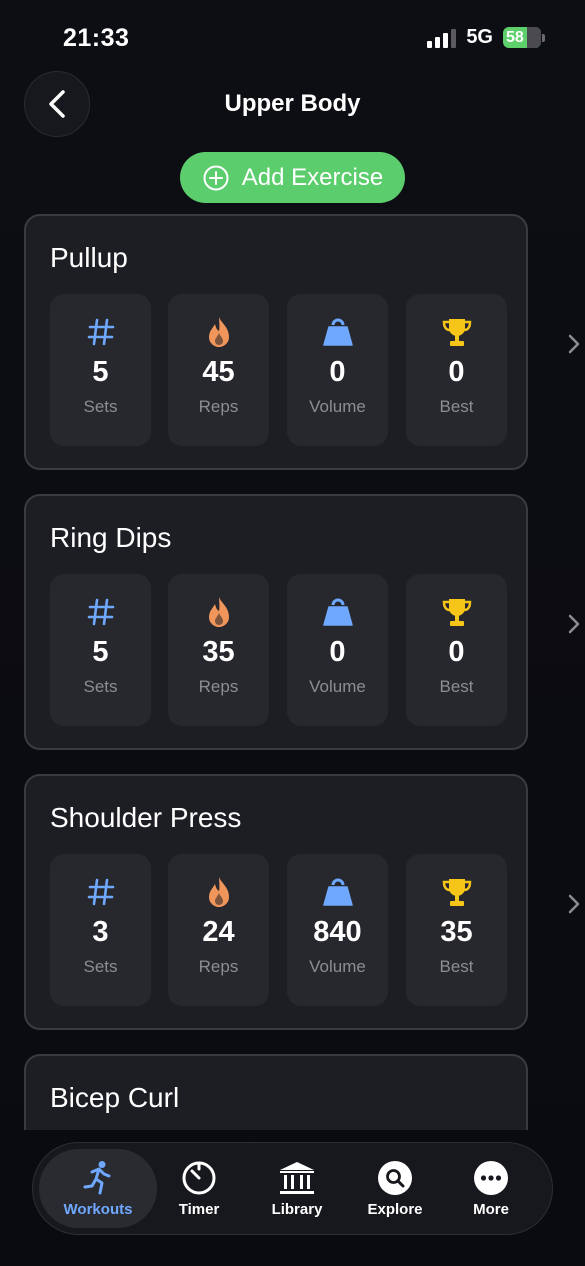 The height and width of the screenshot is (1266, 585). I want to click on add-exercise-label: Add Exercise, so click(312, 177).